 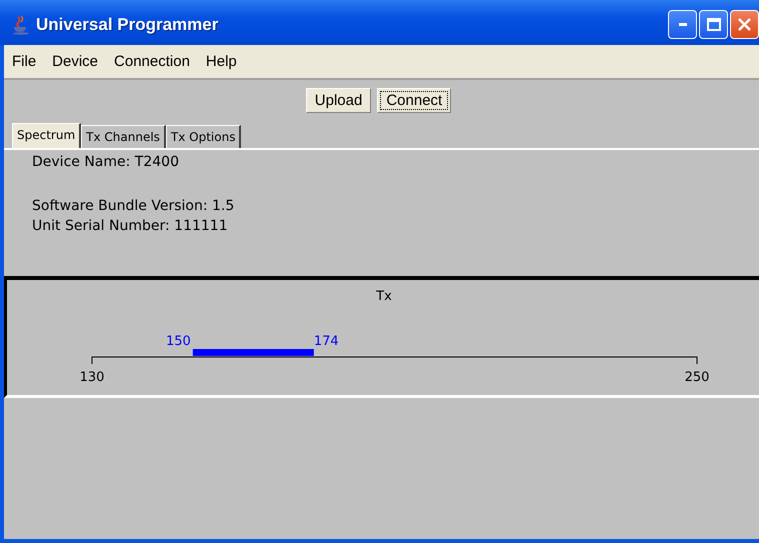 I want to click on close-button, so click(x=744, y=24).